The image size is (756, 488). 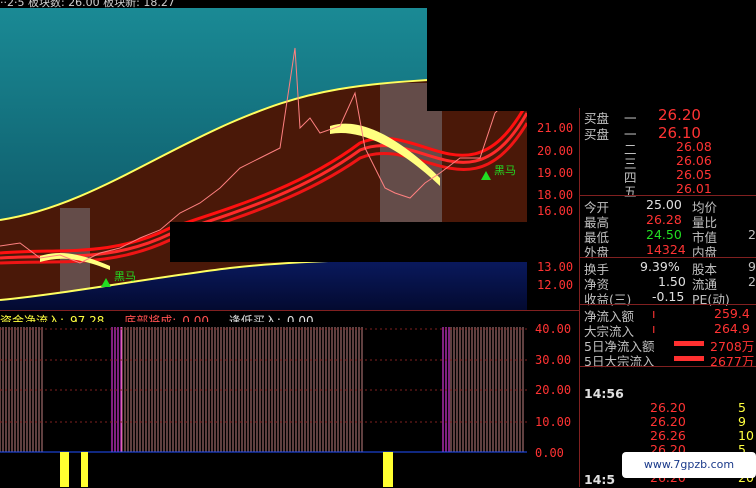 What do you see at coordinates (689, 465) in the screenshot?
I see `site-watermark: www.7gpzb.com` at bounding box center [689, 465].